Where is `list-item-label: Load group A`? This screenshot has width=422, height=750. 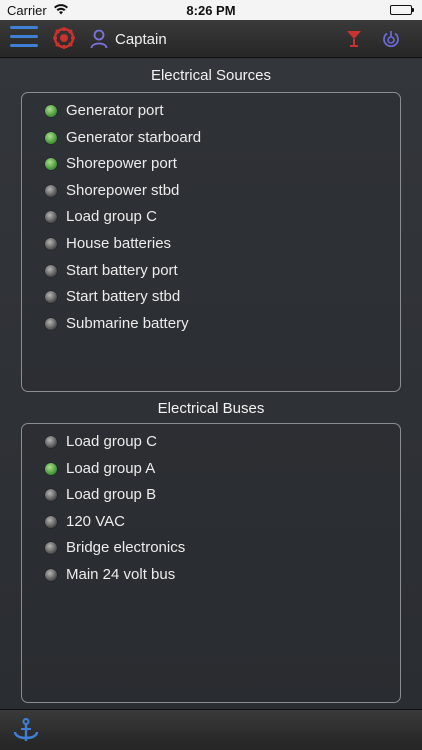
list-item-label: Load group A is located at coordinates (111, 468).